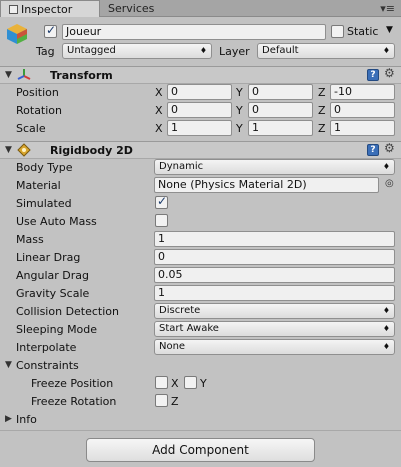 The image size is (401, 467). I want to click on freeze-rotation-label: Freeze Rotation, so click(74, 401).